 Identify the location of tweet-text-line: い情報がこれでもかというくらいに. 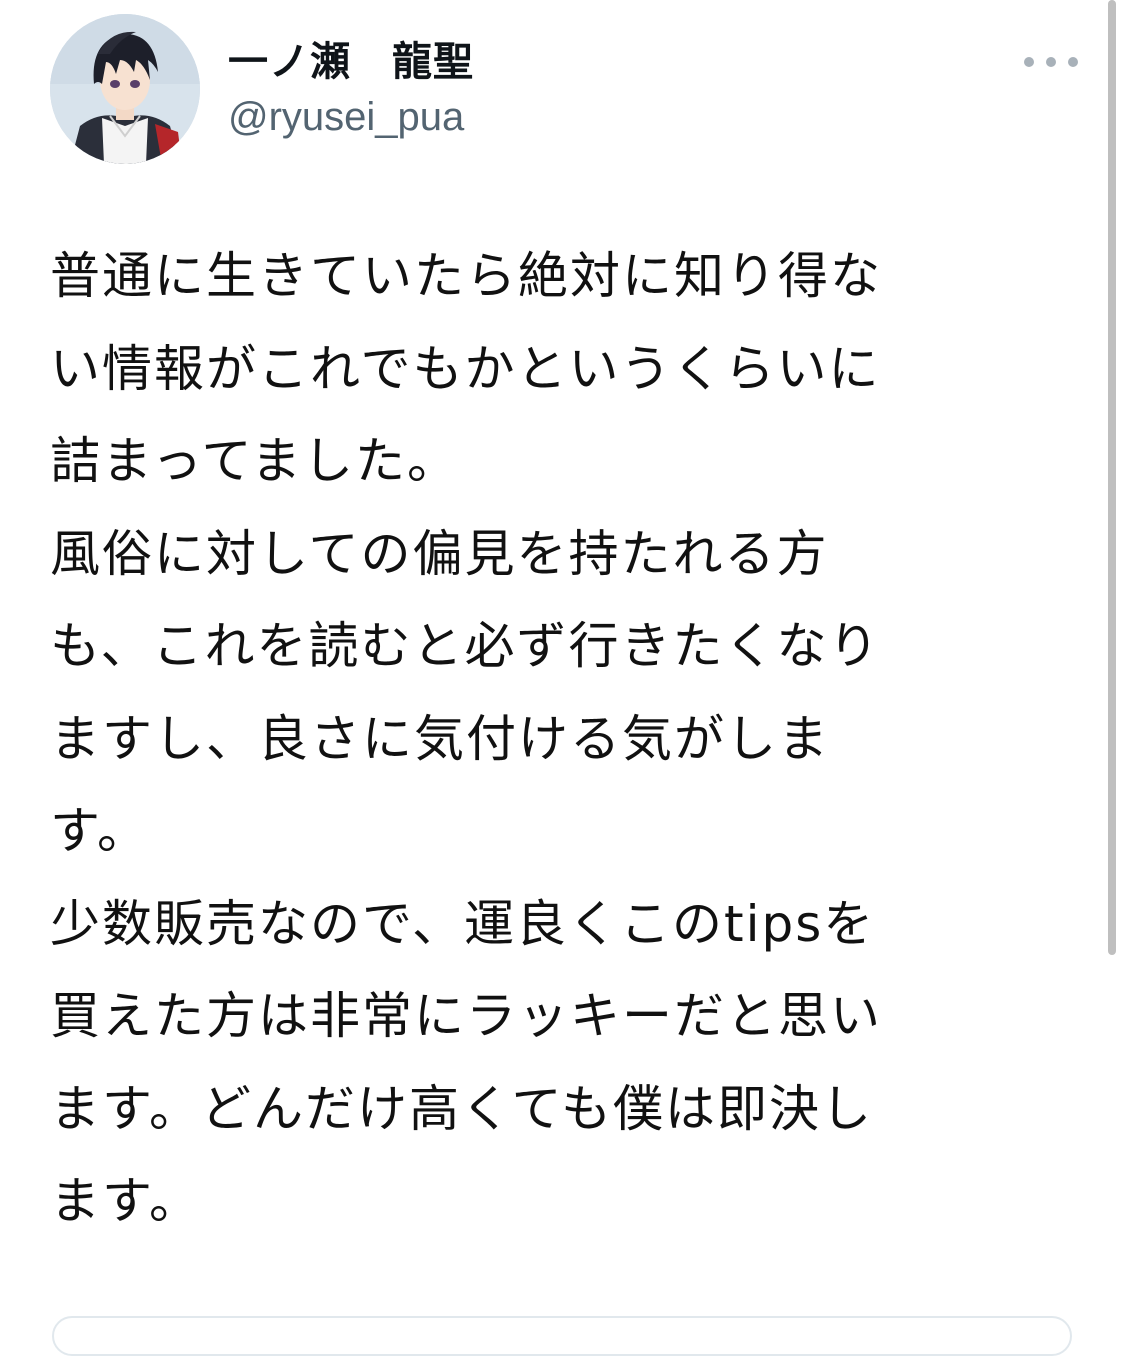
(465, 368).